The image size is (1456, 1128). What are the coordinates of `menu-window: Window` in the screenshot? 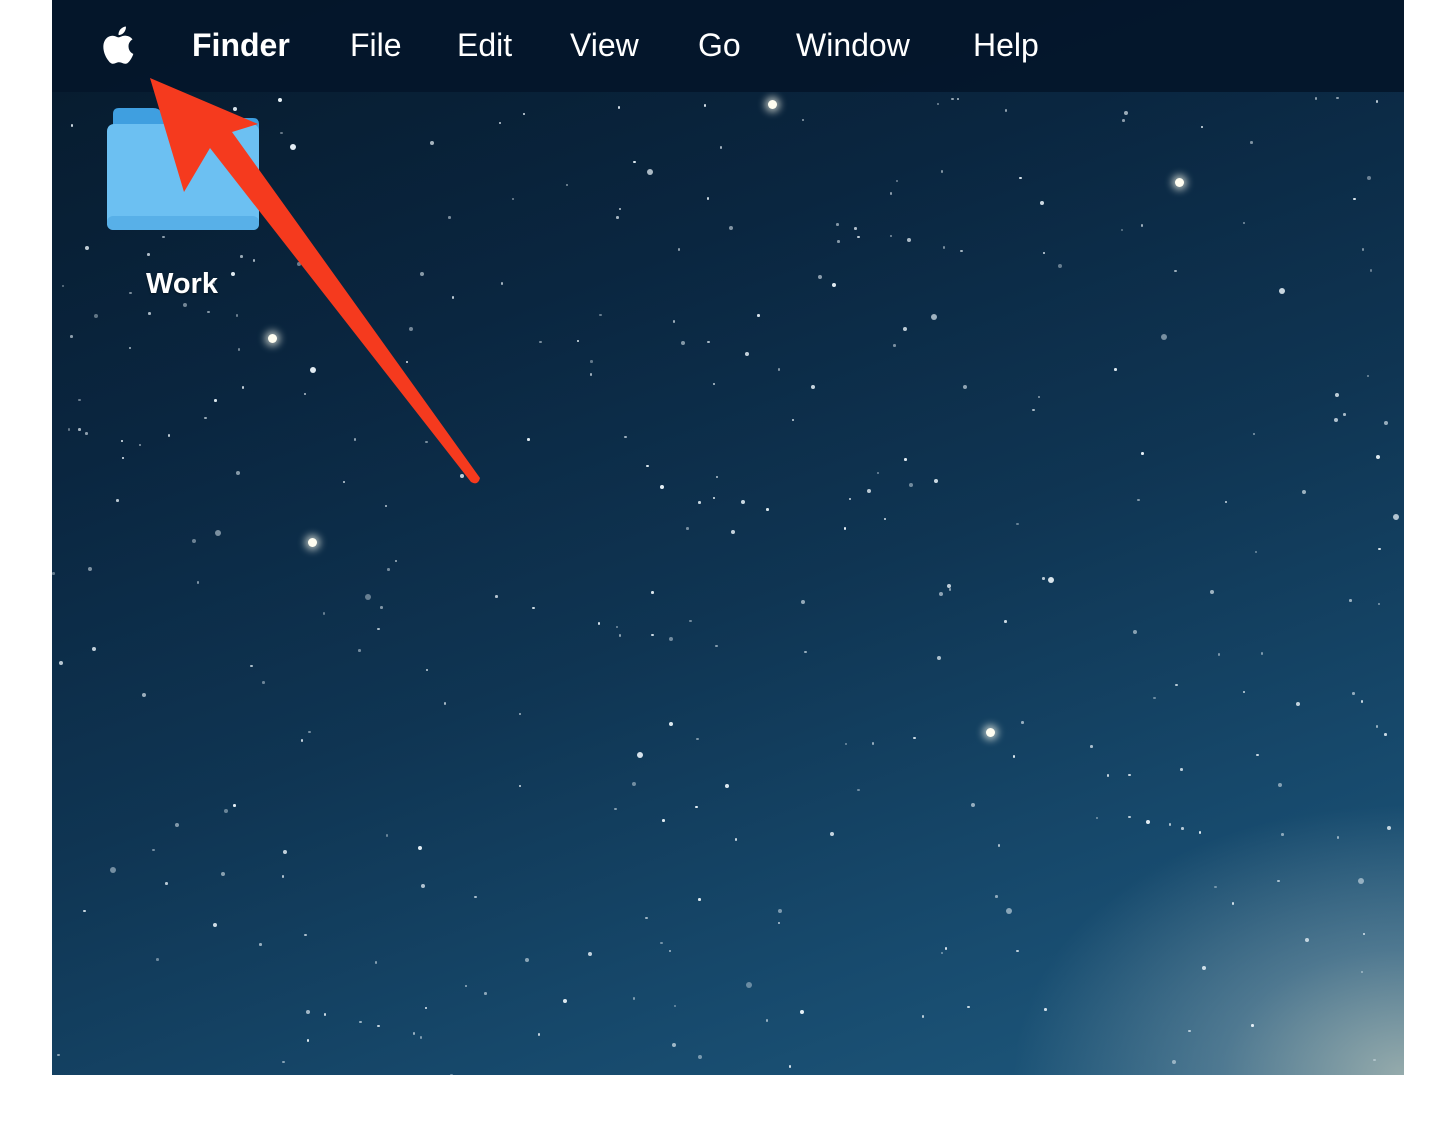 It's located at (853, 45).